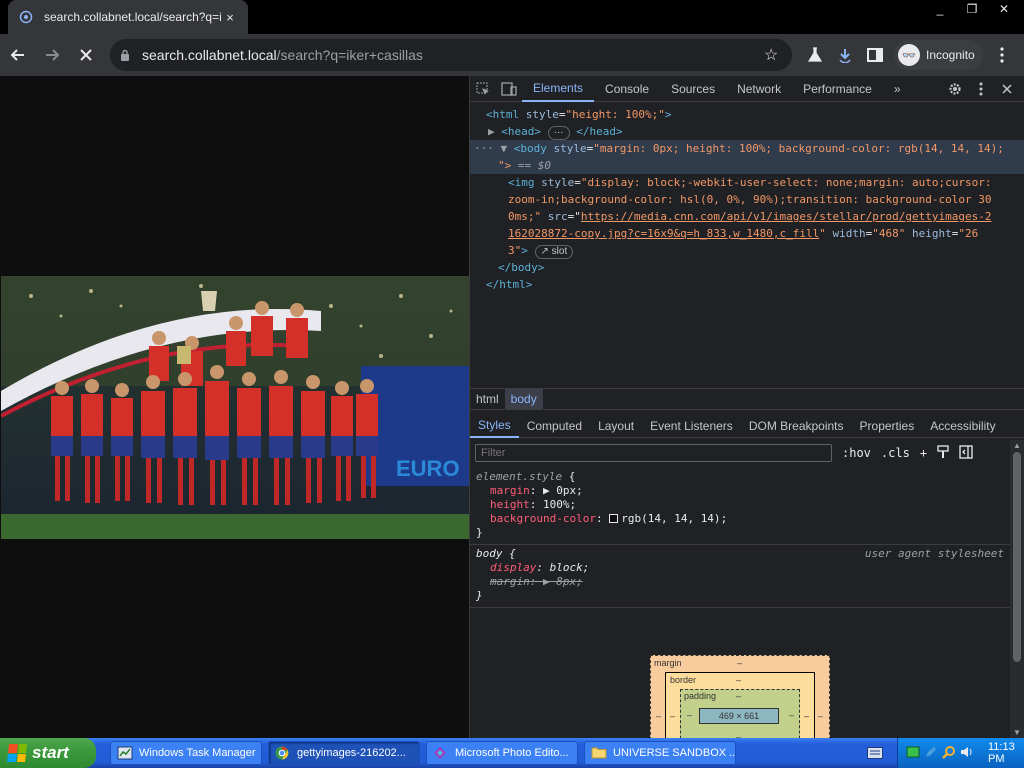 The image size is (1024, 768). What do you see at coordinates (494, 426) in the screenshot?
I see `subtab-styles: Styles` at bounding box center [494, 426].